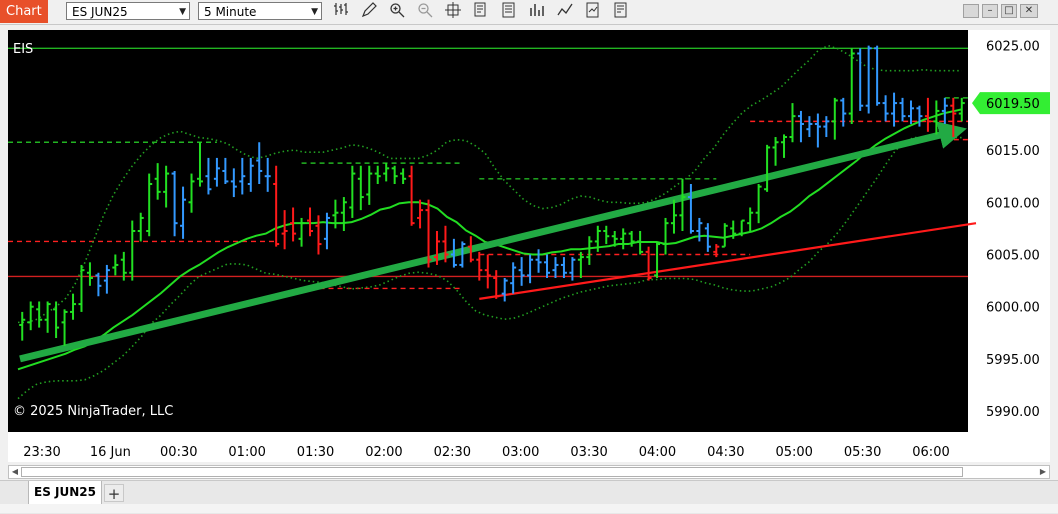  I want to click on x-tick-label: 01:30, so click(315, 452).